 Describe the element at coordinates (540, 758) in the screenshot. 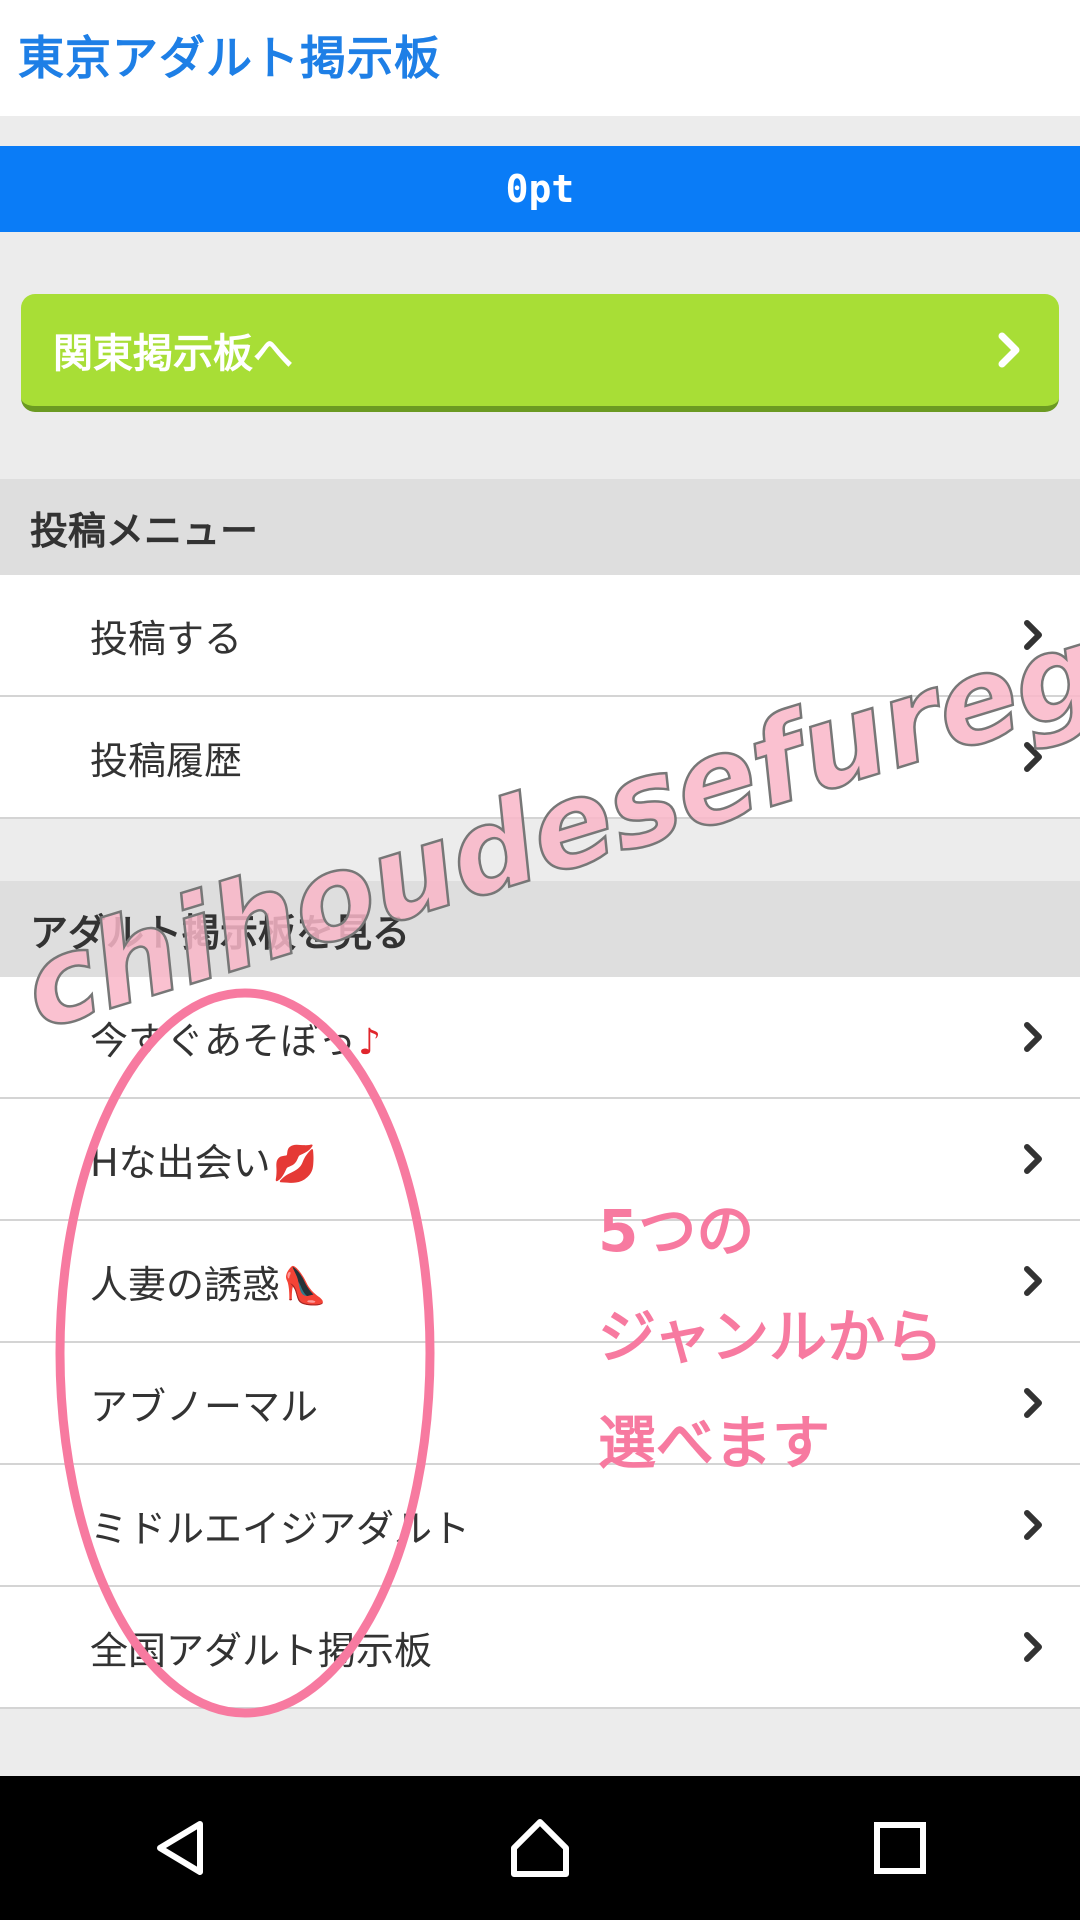

I see `menu-item-post-history: 投稿履歴` at that location.